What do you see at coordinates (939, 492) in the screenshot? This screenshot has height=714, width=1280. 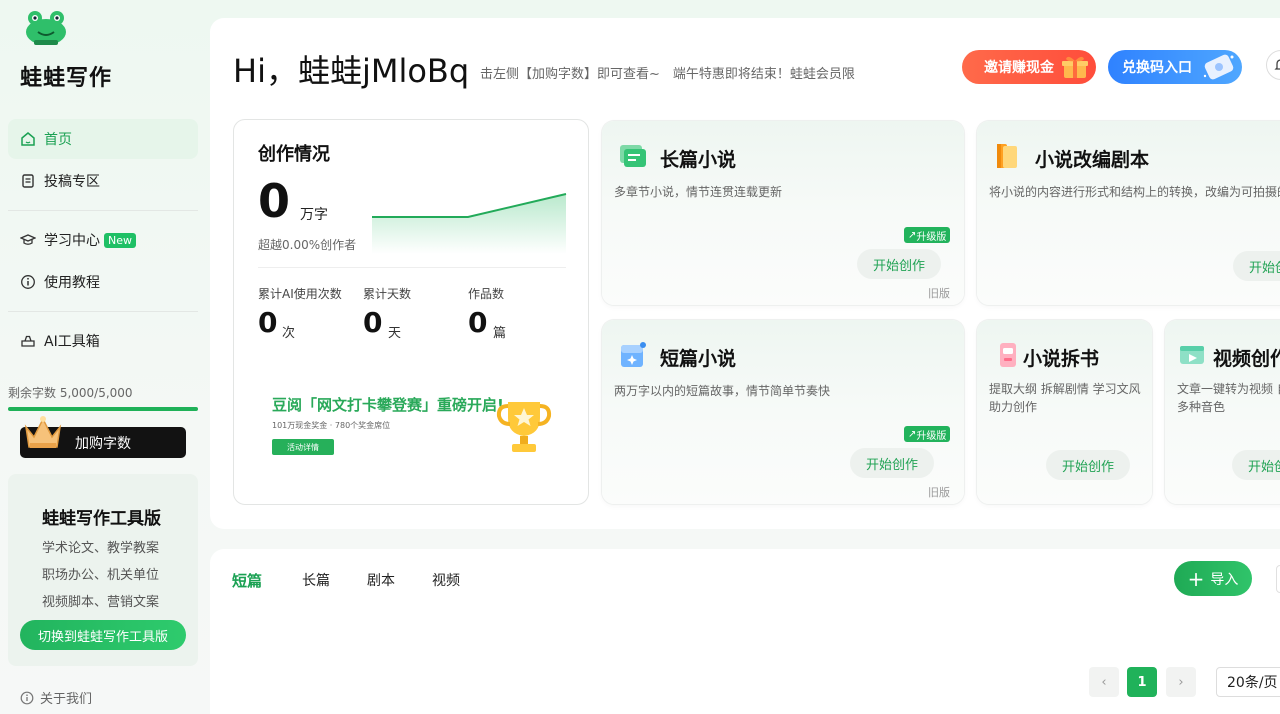 I see `short-novel-old-version-link: 旧版` at bounding box center [939, 492].